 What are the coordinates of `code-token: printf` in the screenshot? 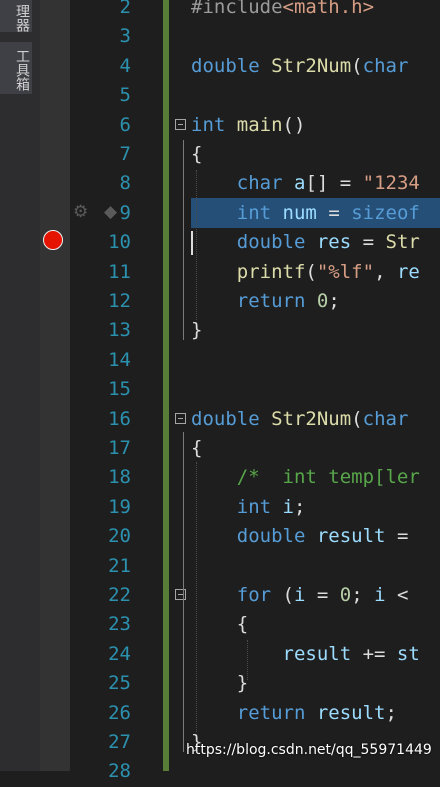 It's located at (271, 271).